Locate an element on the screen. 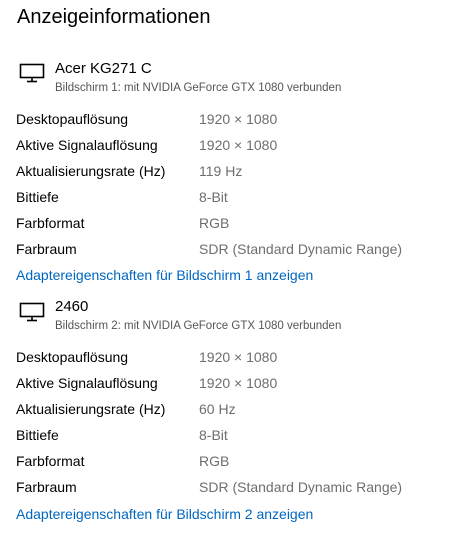 This screenshot has height=535, width=462. info-row-refresh-rate: Aktualisierungsrate (Hz) 119 Hz is located at coordinates (231, 171).